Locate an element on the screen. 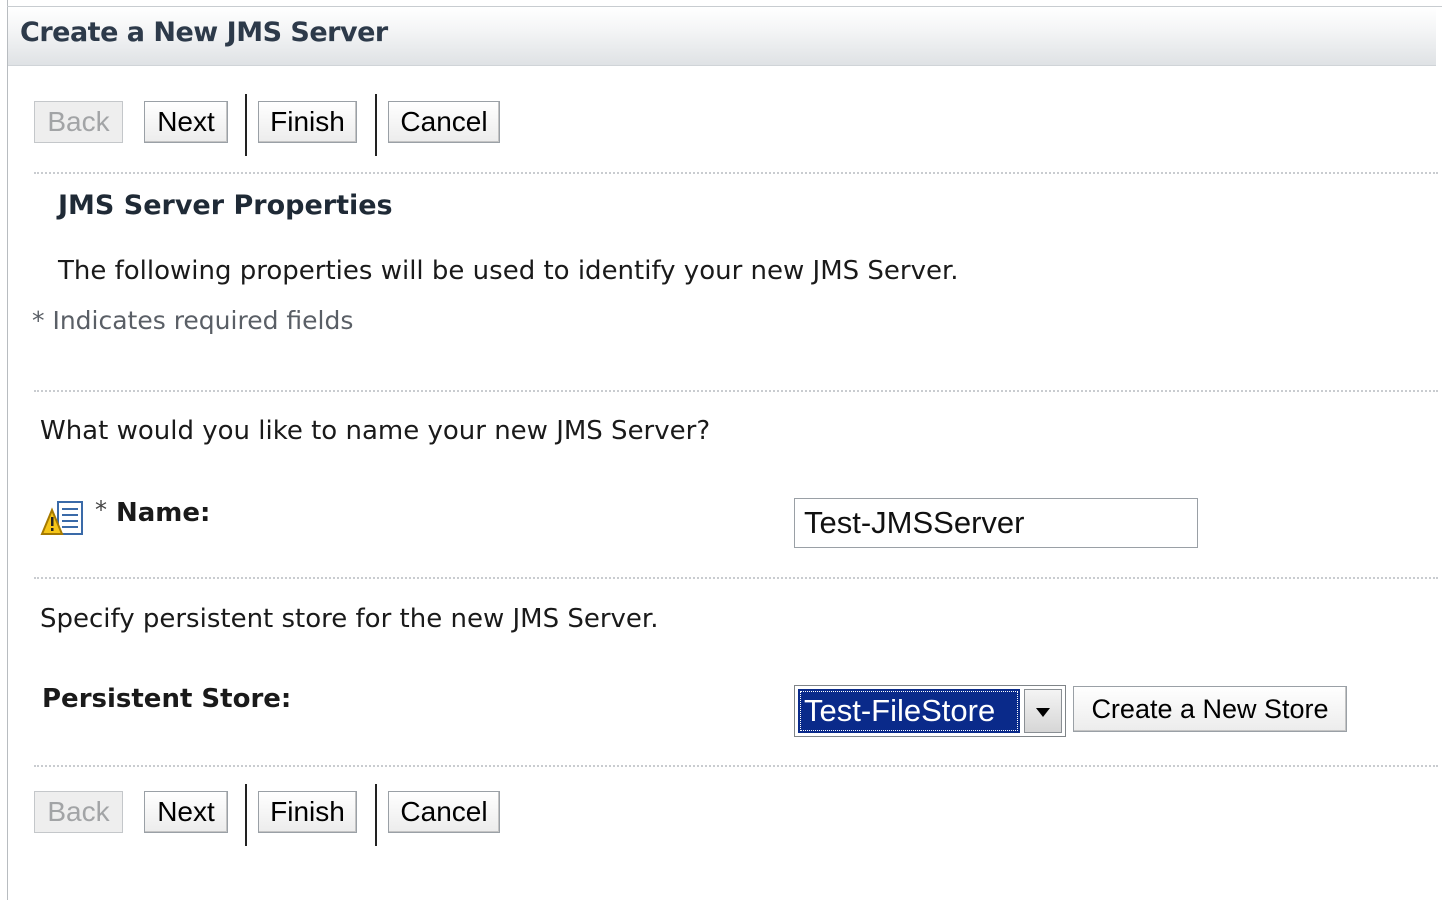 The height and width of the screenshot is (900, 1442). bottom-button-bar: Back Next Finish Cancel is located at coordinates (269, 817).